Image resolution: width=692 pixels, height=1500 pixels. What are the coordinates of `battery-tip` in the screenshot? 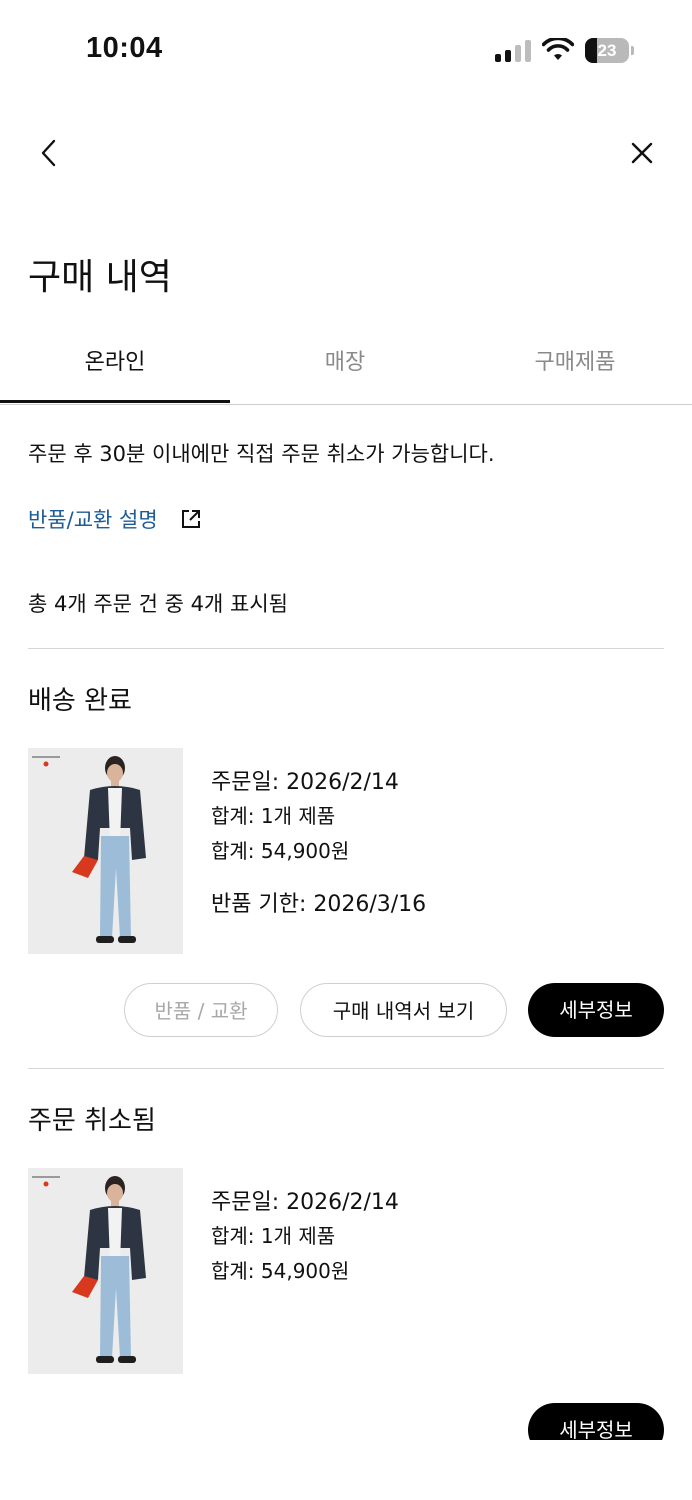 It's located at (632, 50).